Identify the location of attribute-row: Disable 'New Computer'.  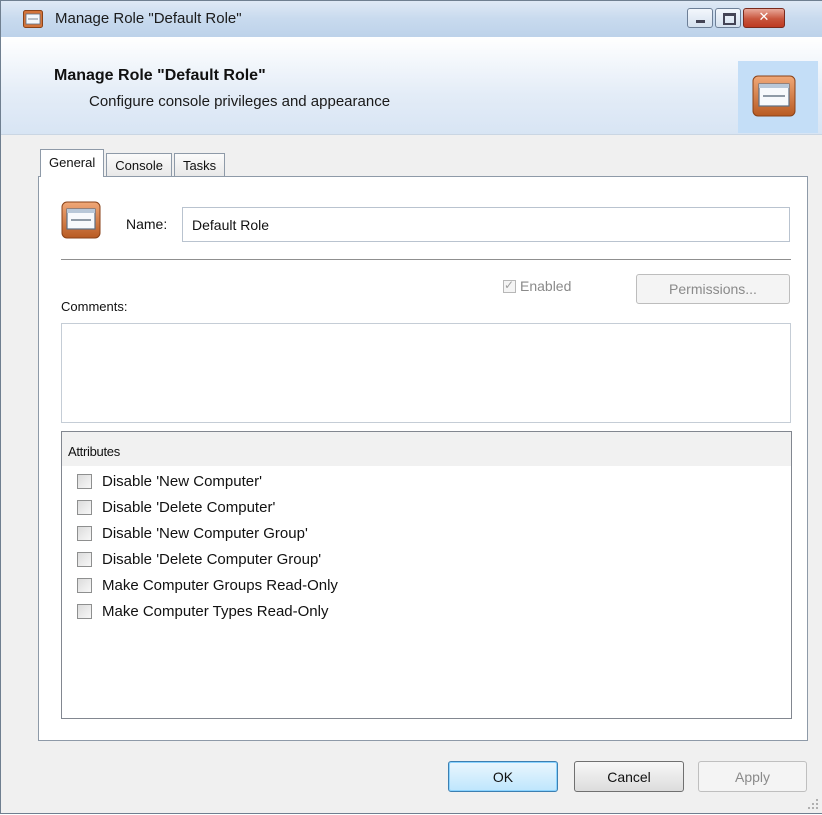
(426, 481).